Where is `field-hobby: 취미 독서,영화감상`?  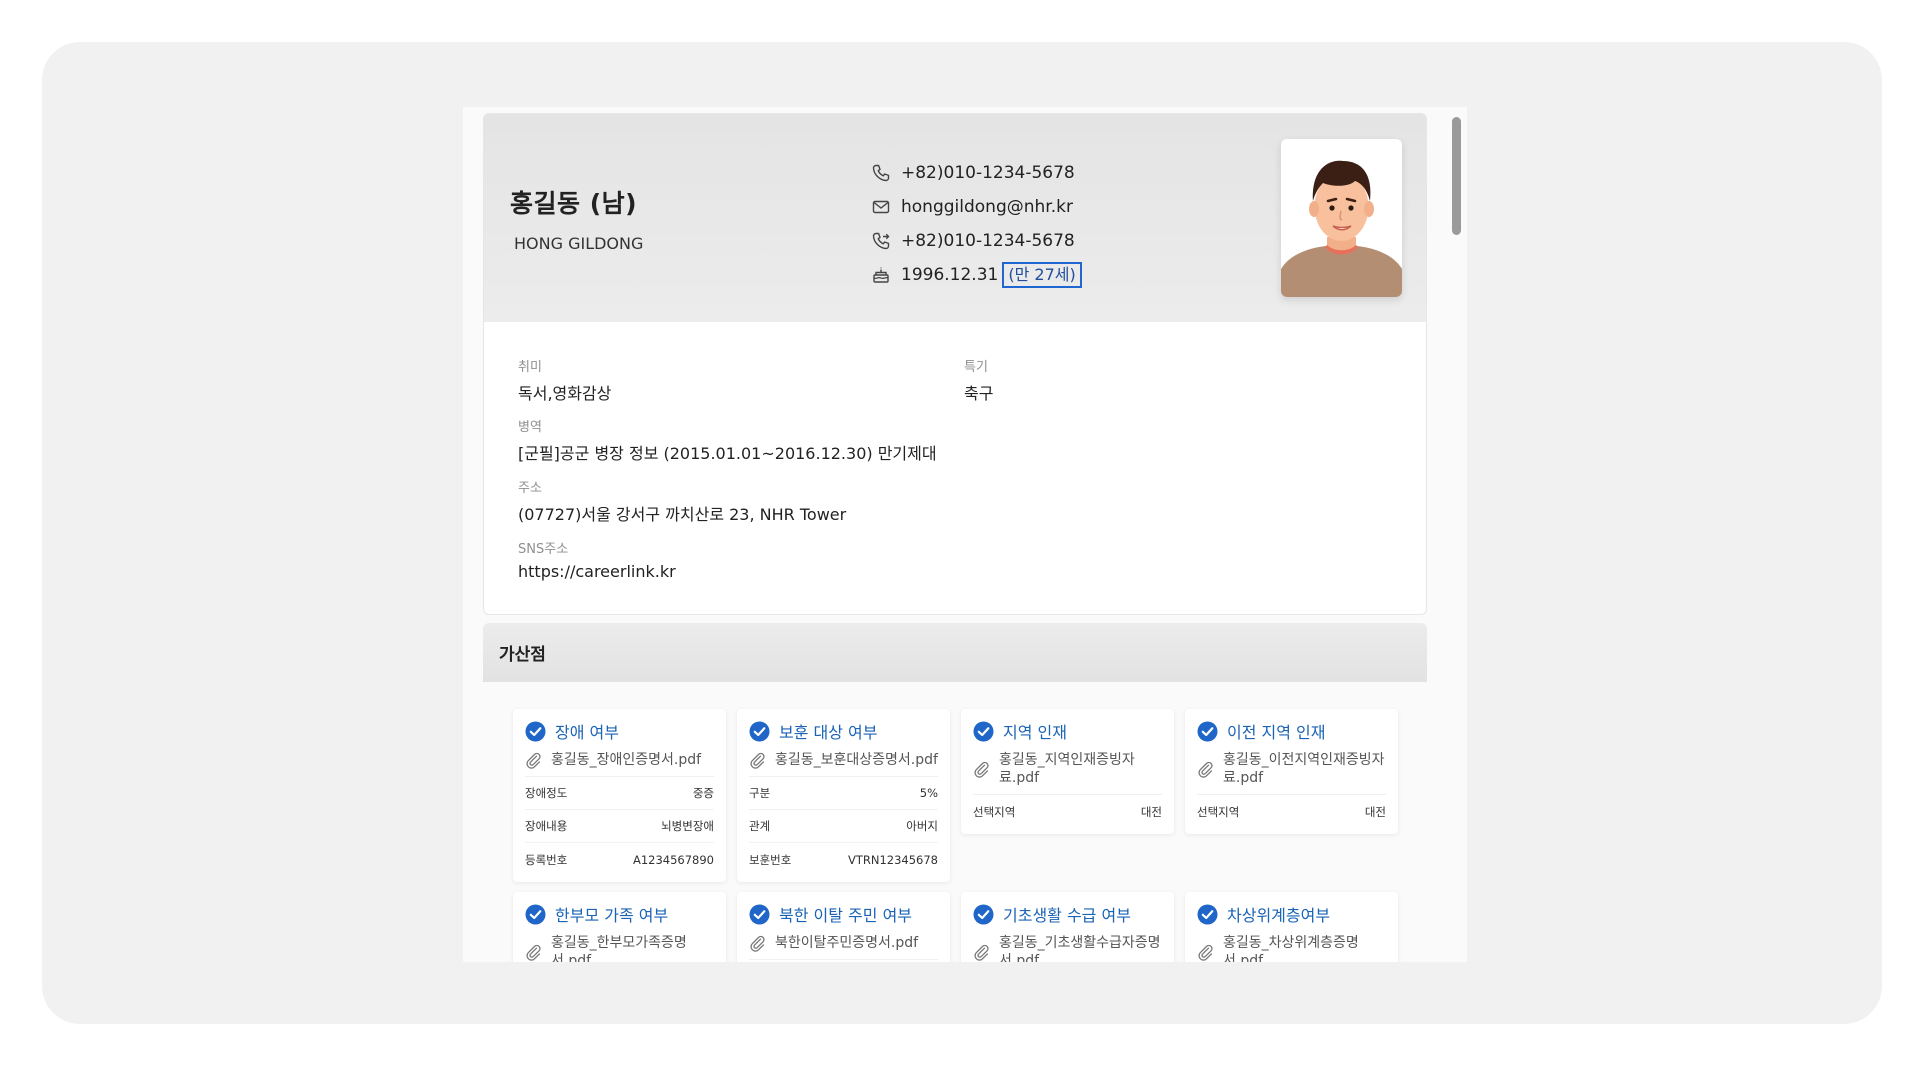 field-hobby: 취미 독서,영화감상 is located at coordinates (564, 380).